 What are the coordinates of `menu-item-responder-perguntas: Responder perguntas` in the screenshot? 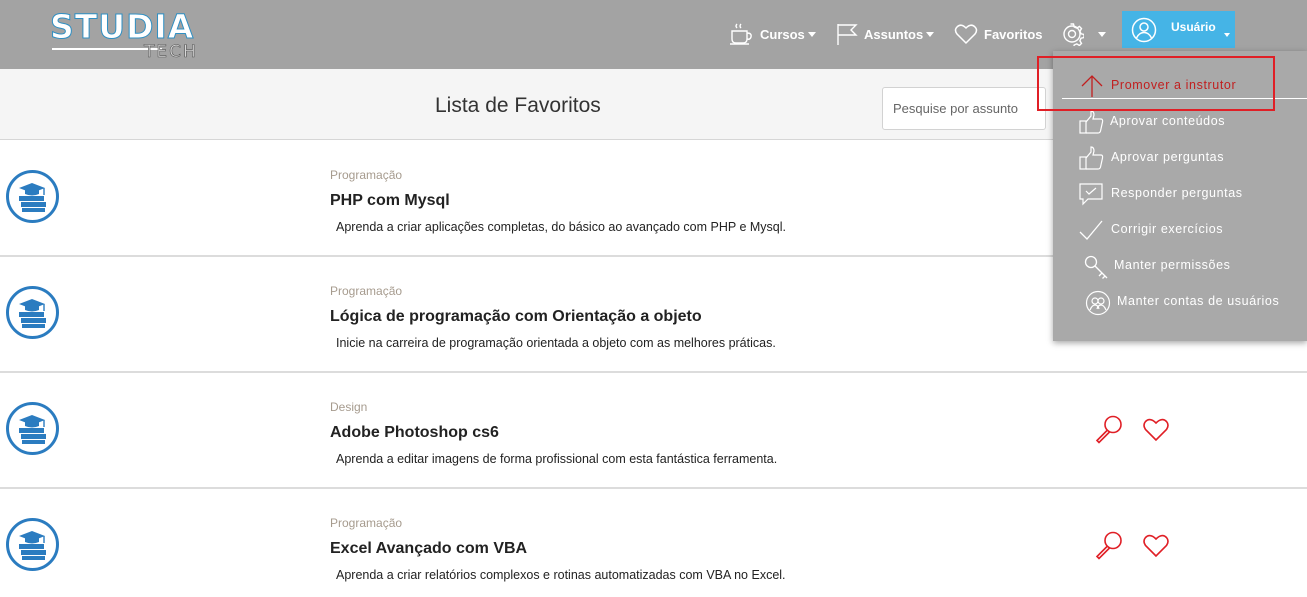 It's located at (1180, 193).